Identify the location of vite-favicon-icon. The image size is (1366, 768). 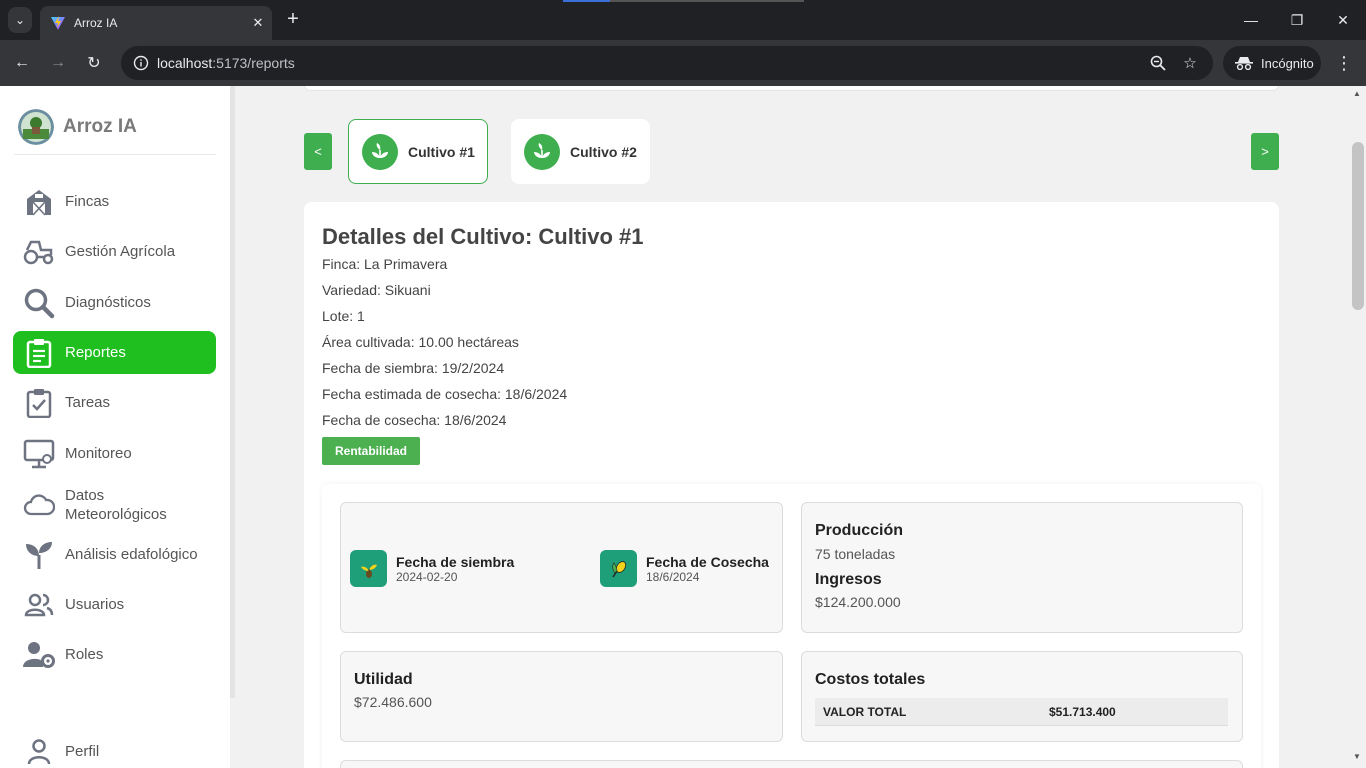
(58, 23).